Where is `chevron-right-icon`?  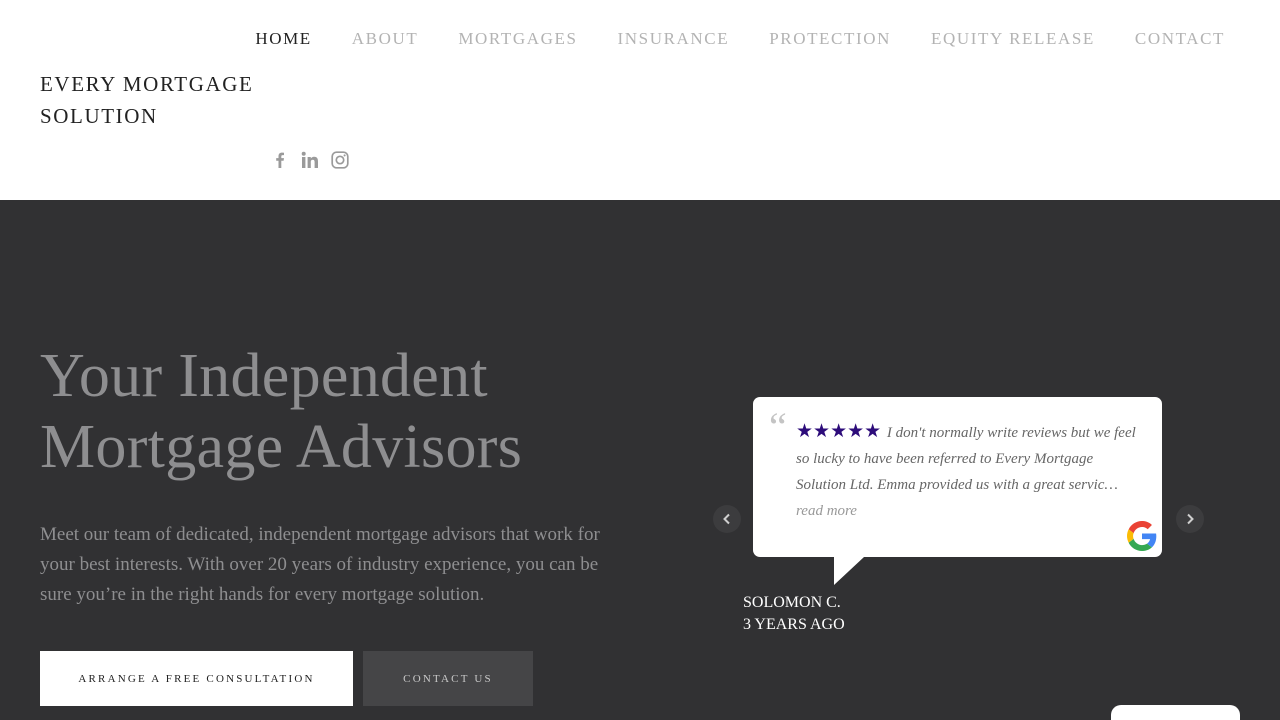
chevron-right-icon is located at coordinates (1190, 519).